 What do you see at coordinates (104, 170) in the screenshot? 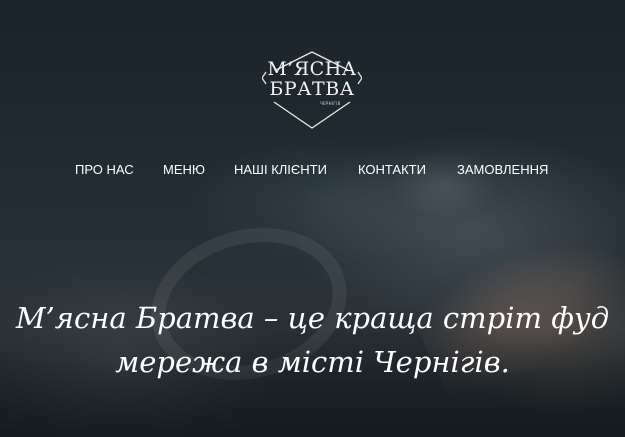
I see `nav-item-about: ПРО НАС` at bounding box center [104, 170].